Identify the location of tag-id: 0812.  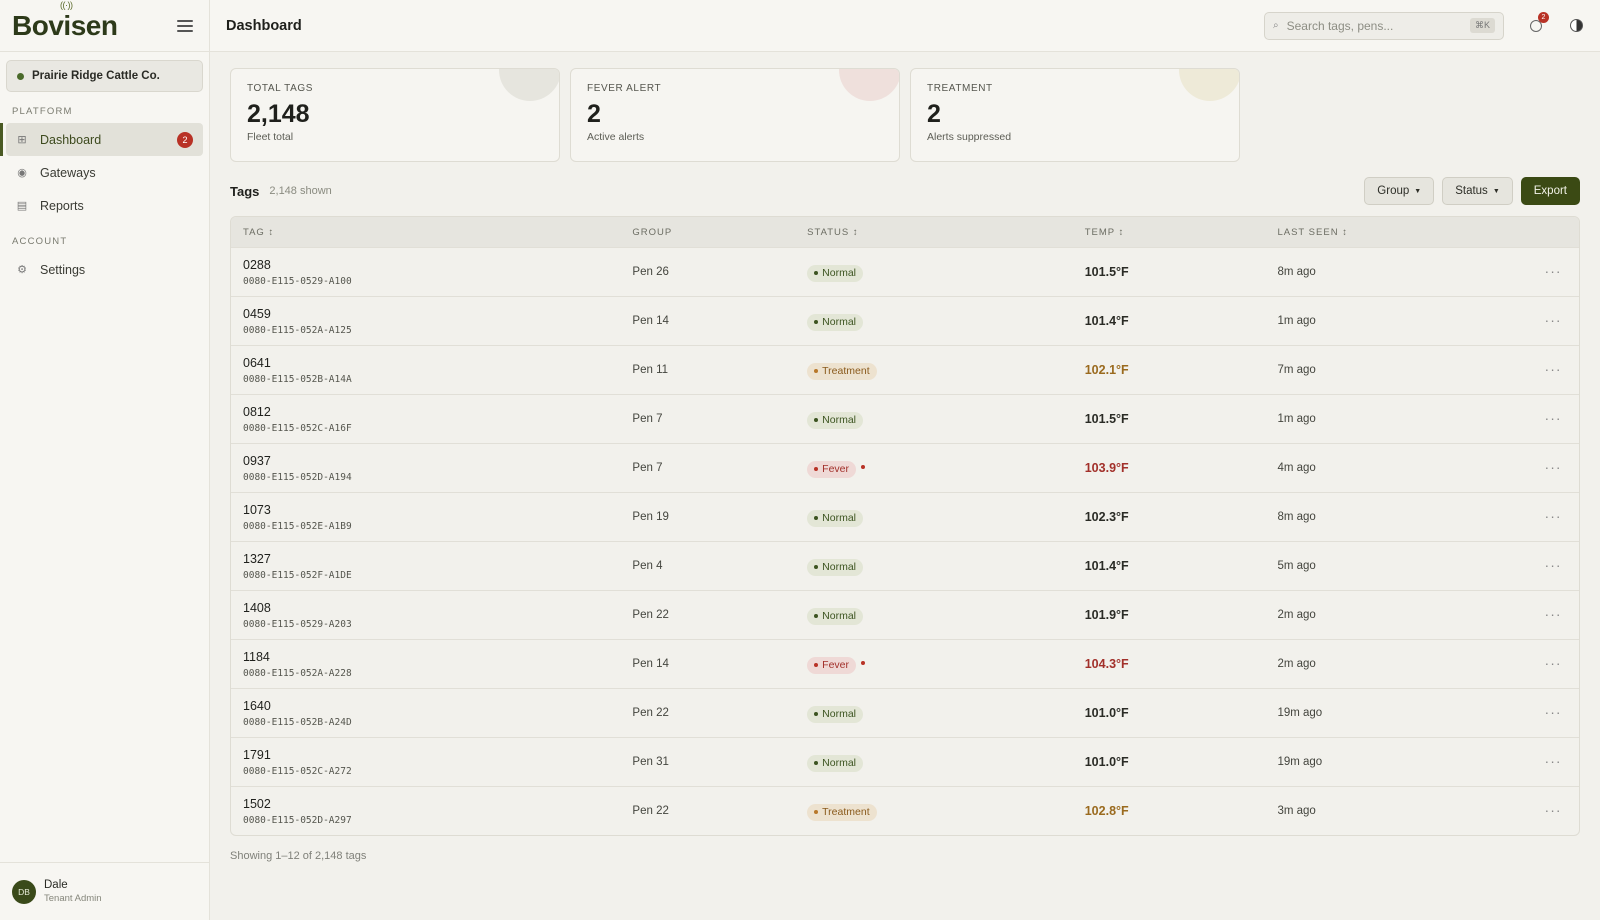
(257, 411).